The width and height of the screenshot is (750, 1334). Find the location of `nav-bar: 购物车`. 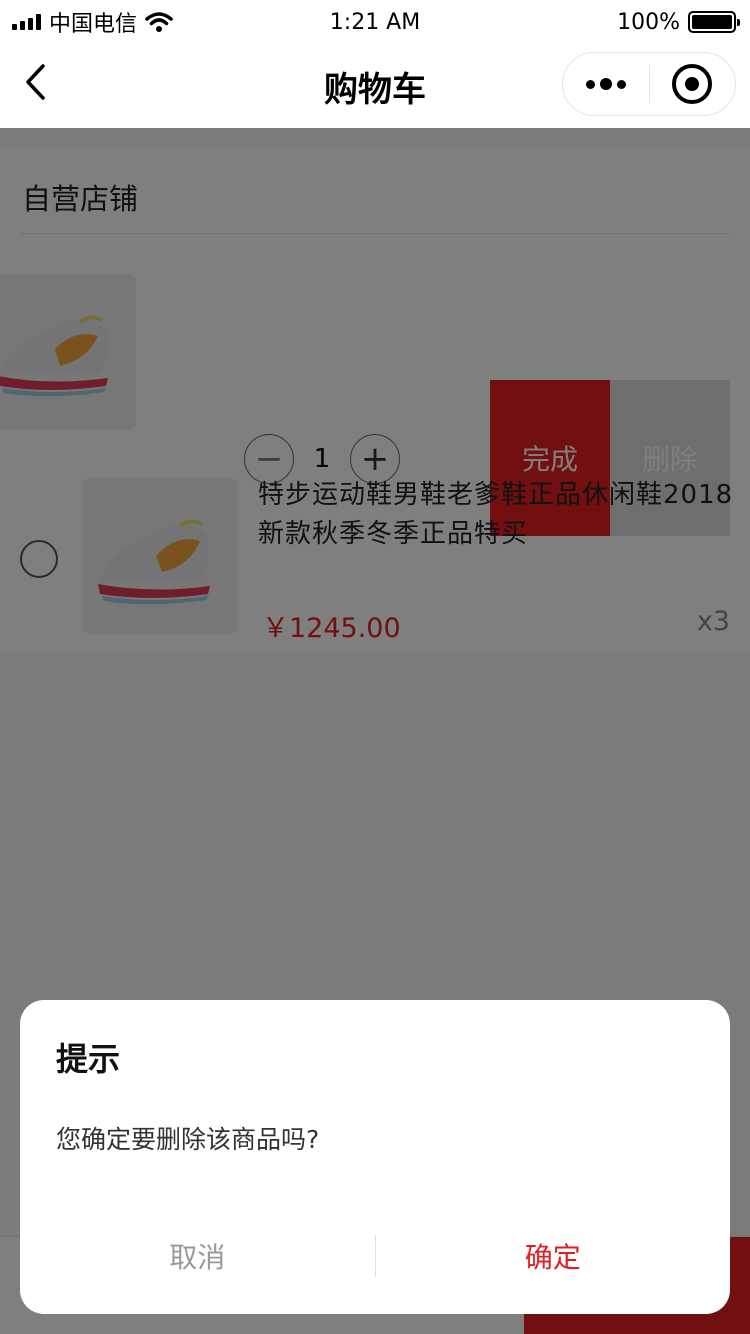

nav-bar: 购物车 is located at coordinates (375, 86).